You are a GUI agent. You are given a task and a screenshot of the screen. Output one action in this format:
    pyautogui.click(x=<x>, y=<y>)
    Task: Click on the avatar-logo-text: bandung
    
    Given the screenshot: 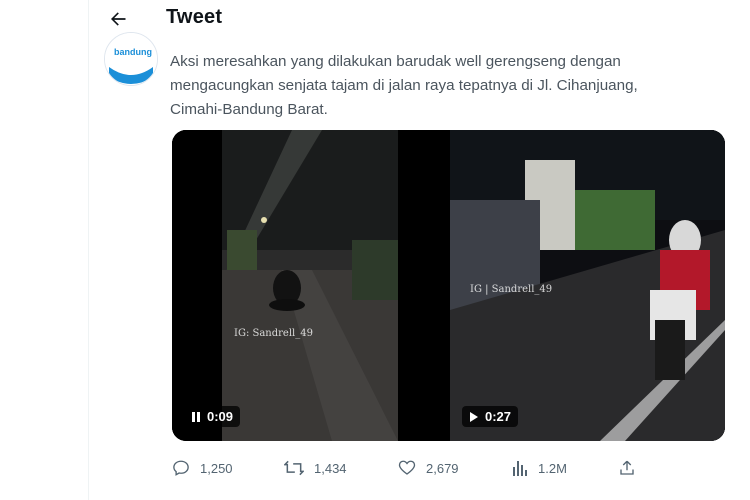 What is the action you would take?
    pyautogui.click(x=133, y=52)
    